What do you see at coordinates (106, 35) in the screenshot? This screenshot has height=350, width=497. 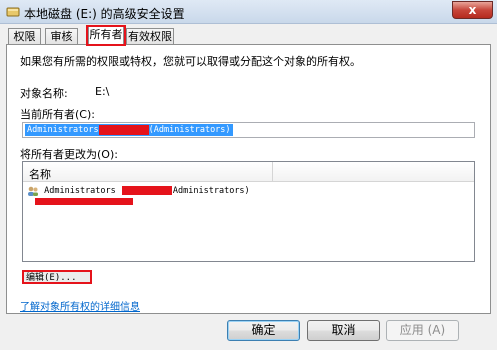 I see `tab-owner-highlight` at bounding box center [106, 35].